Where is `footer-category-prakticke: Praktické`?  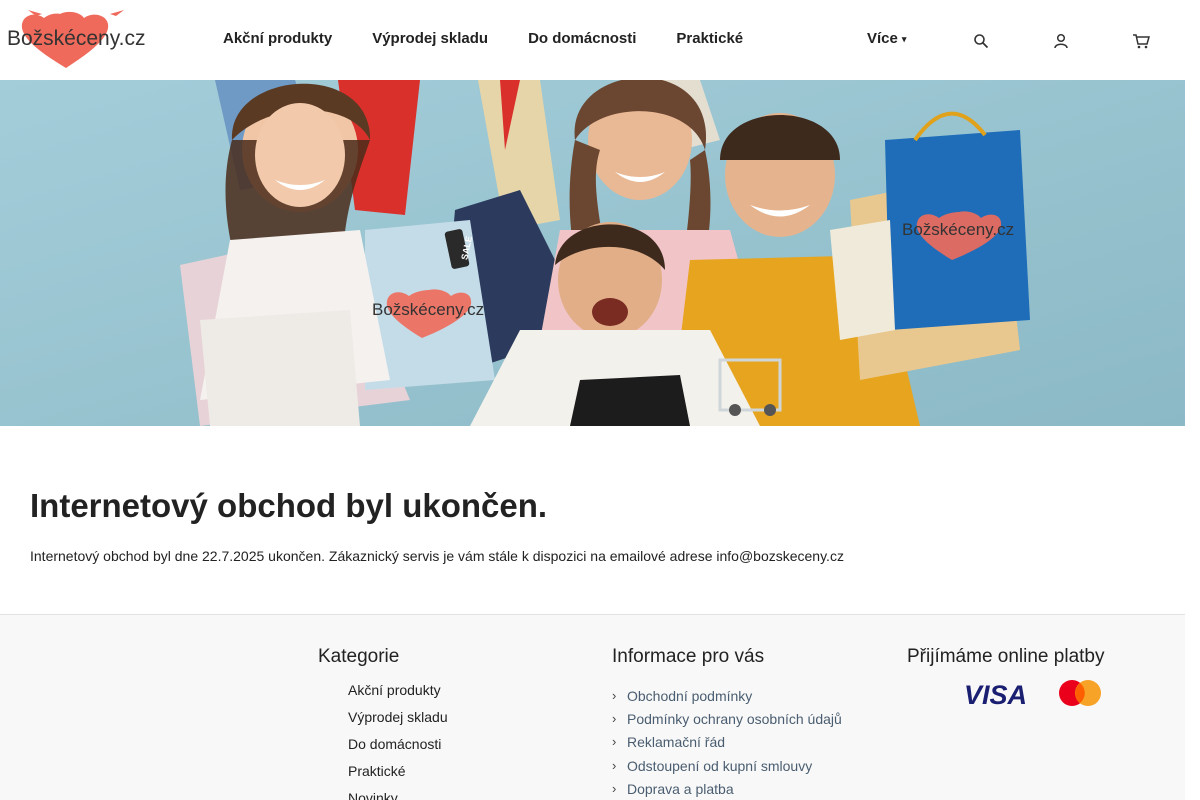
footer-category-prakticke: Praktické is located at coordinates (398, 776).